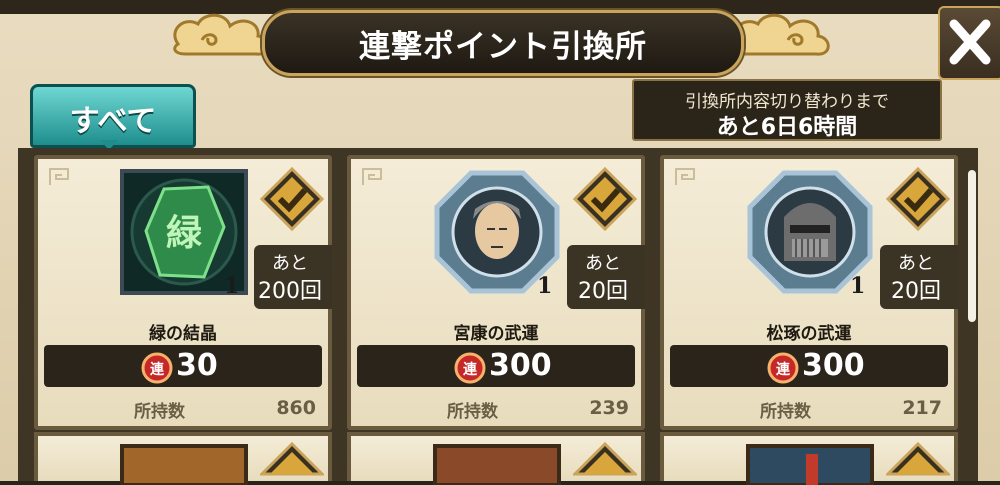 The width and height of the screenshot is (1000, 485). I want to click on owned-count: 860, so click(296, 408).